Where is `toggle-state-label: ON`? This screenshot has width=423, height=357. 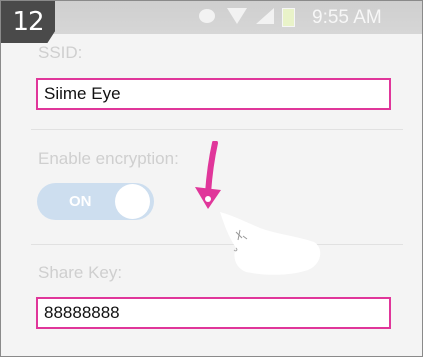
toggle-state-label: ON is located at coordinates (80, 201).